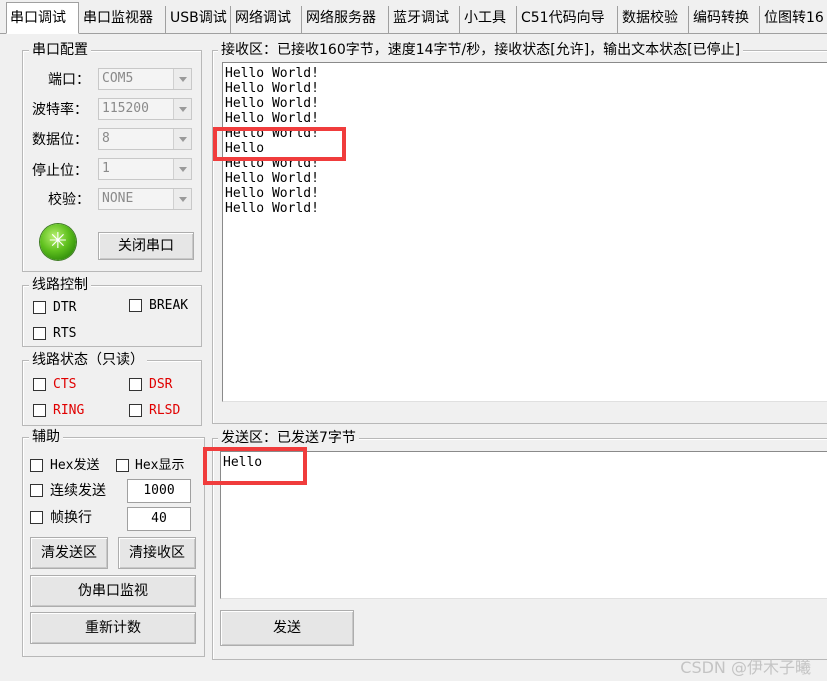 Image resolution: width=827 pixels, height=681 pixels. Describe the element at coordinates (78, 491) in the screenshot. I see `continuous-send-label: 连续发送` at that location.